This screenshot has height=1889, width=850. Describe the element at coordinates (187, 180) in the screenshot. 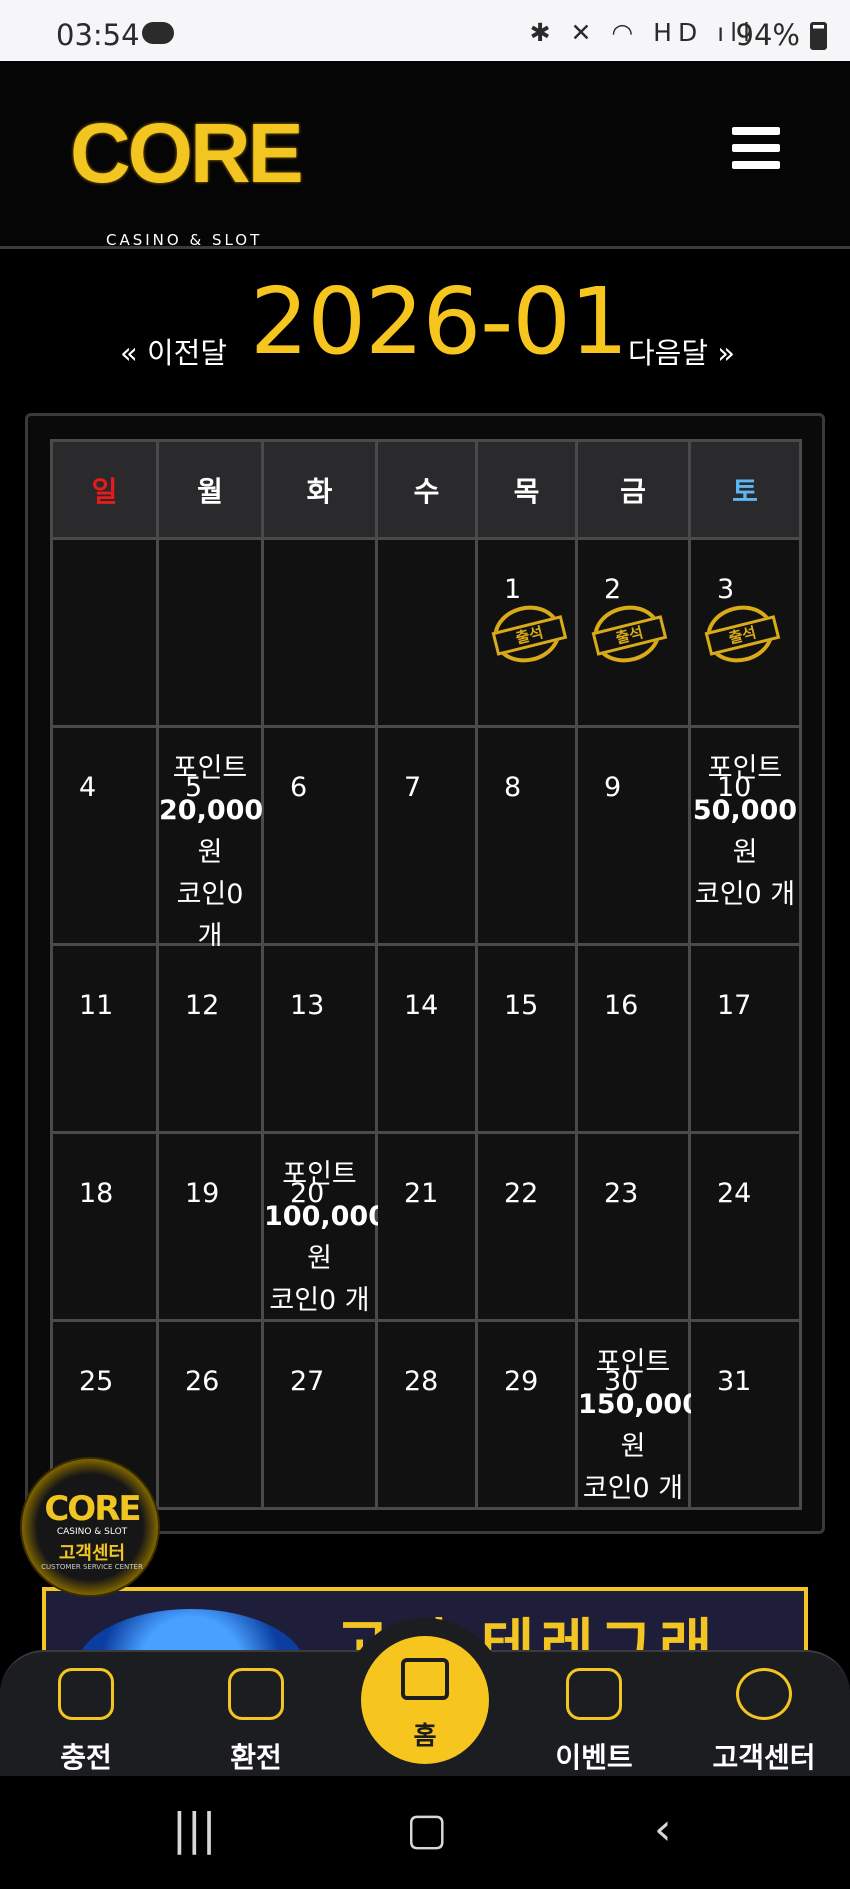

I see `core-logo: CORE CASINO & SLOT` at that location.